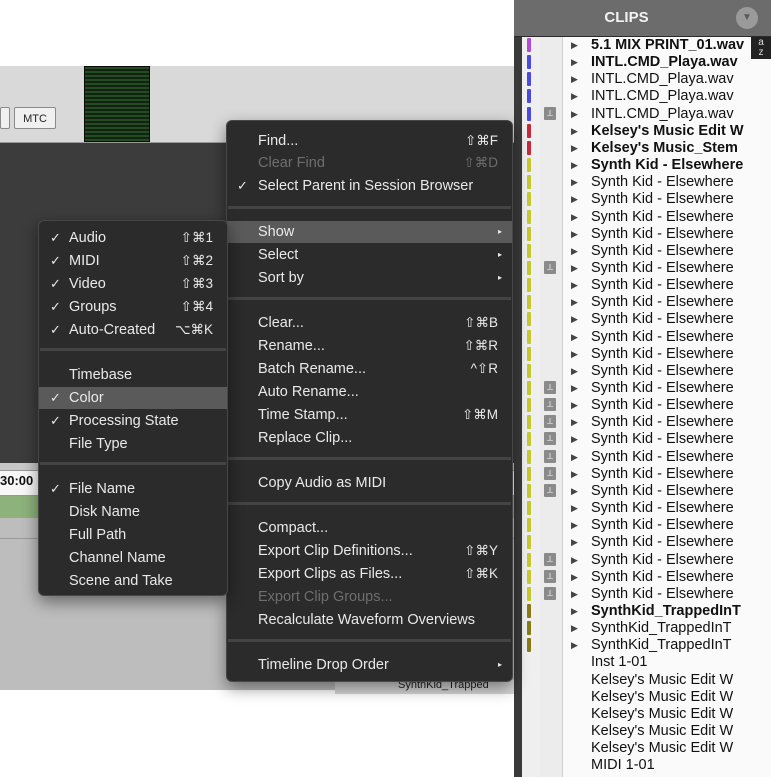 The height and width of the screenshot is (777, 771). I want to click on show-item-scene-and-take: Scene and Take, so click(133, 581).